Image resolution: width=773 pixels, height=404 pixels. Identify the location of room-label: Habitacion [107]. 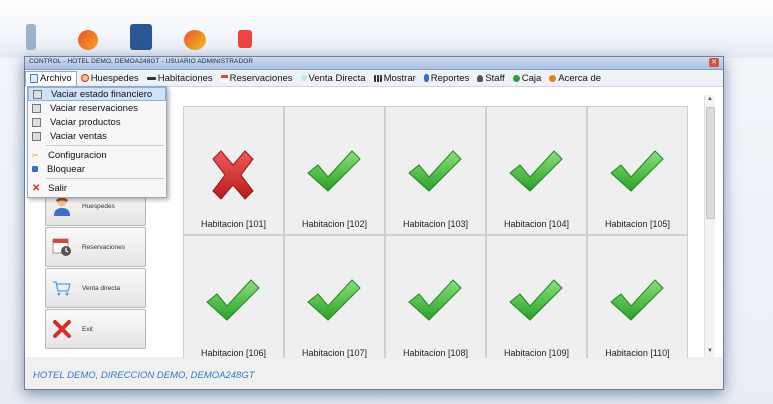
(334, 353).